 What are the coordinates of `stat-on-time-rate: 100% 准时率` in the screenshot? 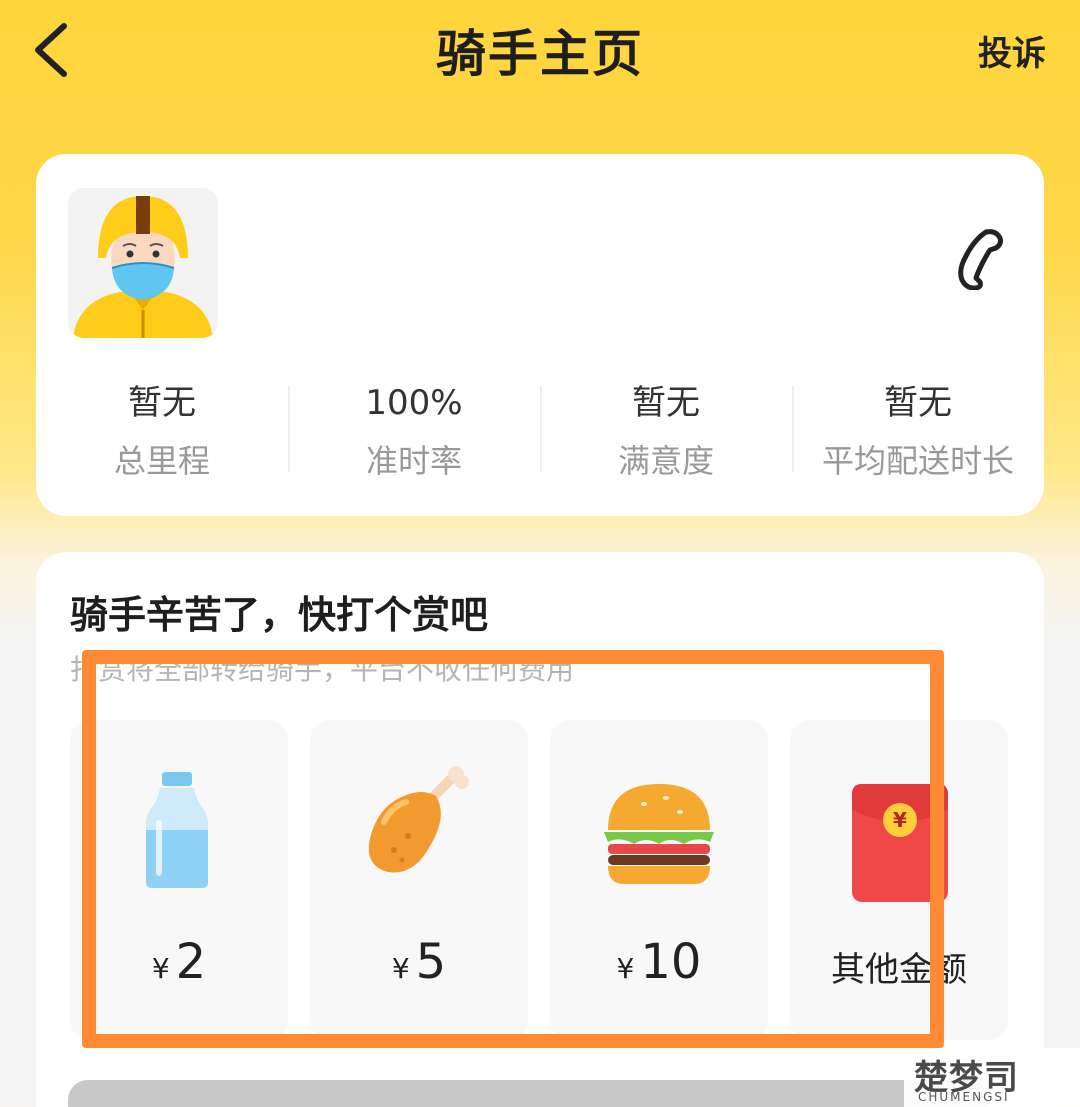 It's located at (414, 431).